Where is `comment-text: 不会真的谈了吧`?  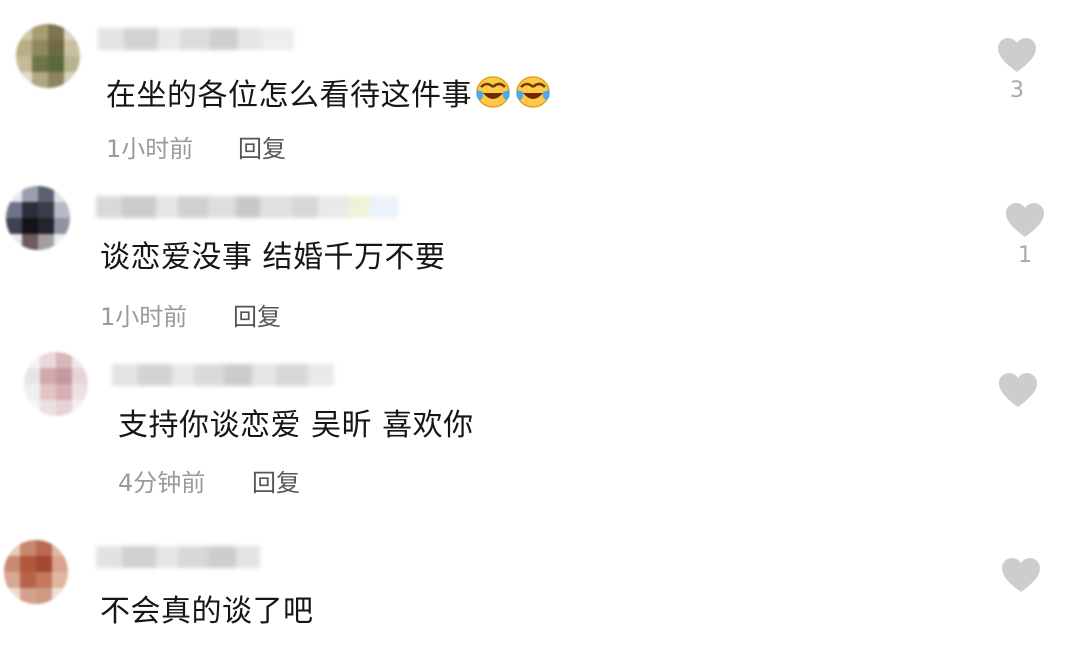
comment-text: 不会真的谈了吧 is located at coordinates (207, 612).